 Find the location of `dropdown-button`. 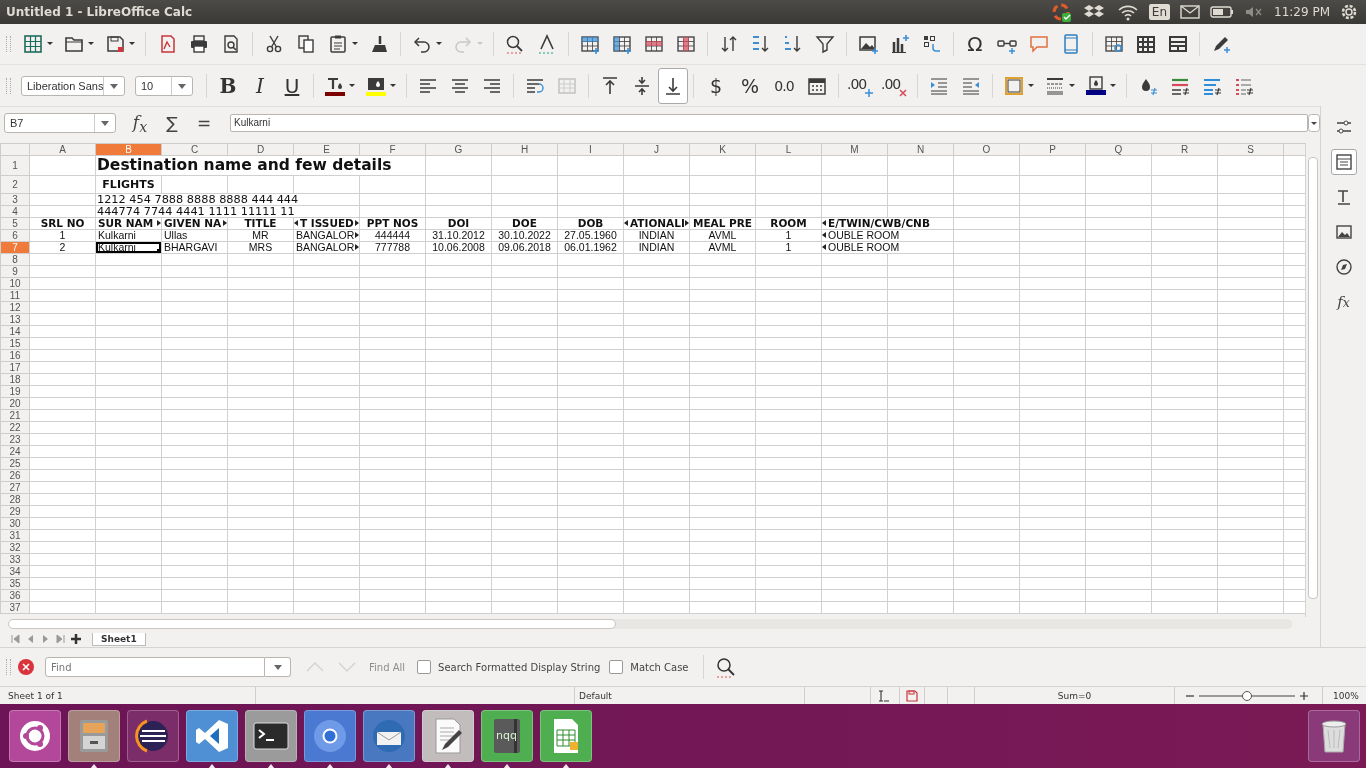

dropdown-button is located at coordinates (278, 667).